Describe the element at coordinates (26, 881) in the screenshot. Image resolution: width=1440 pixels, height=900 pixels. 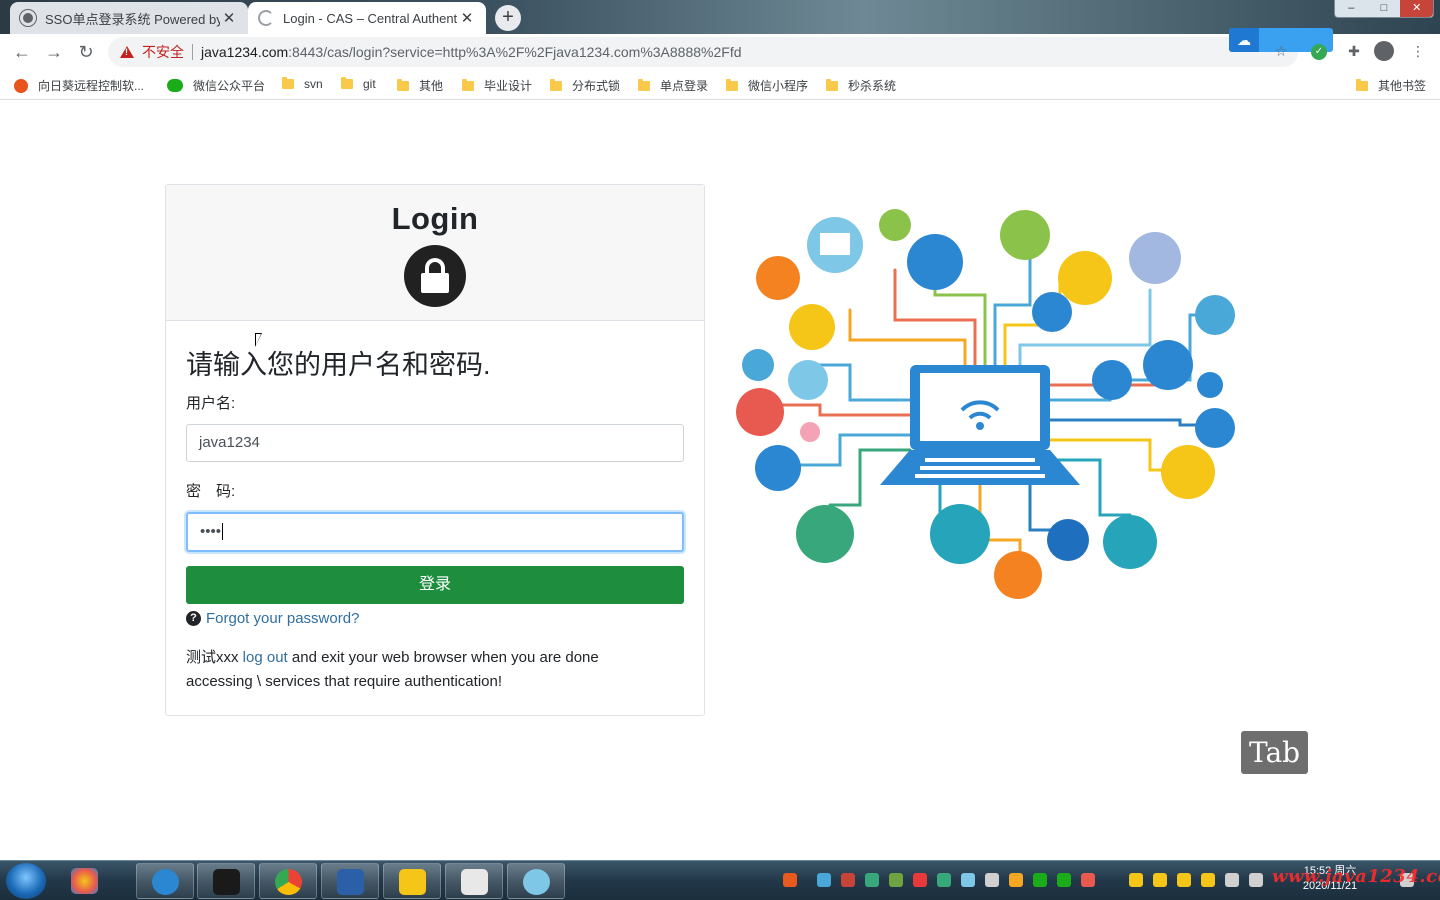
I see `start-button` at that location.